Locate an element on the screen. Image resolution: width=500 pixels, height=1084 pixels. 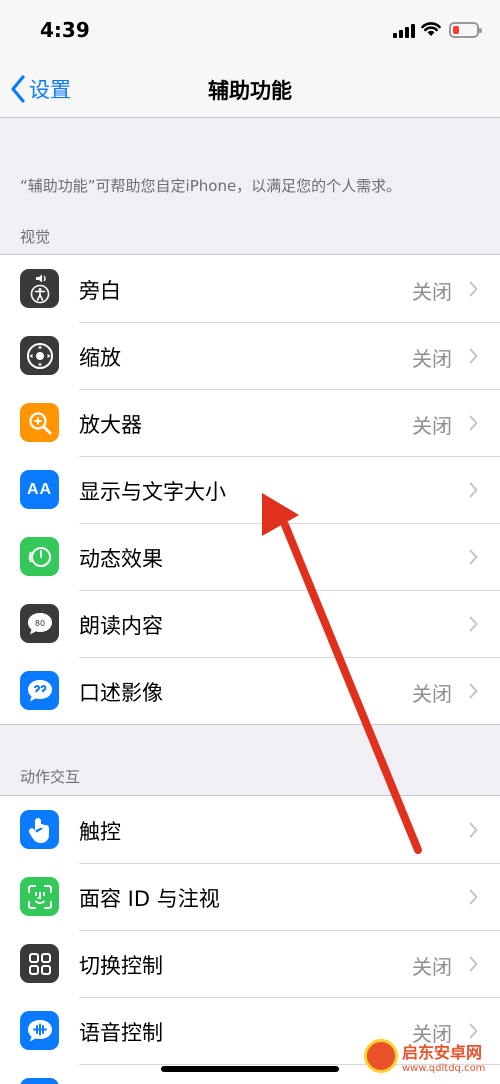
touch-icon is located at coordinates (39, 829).